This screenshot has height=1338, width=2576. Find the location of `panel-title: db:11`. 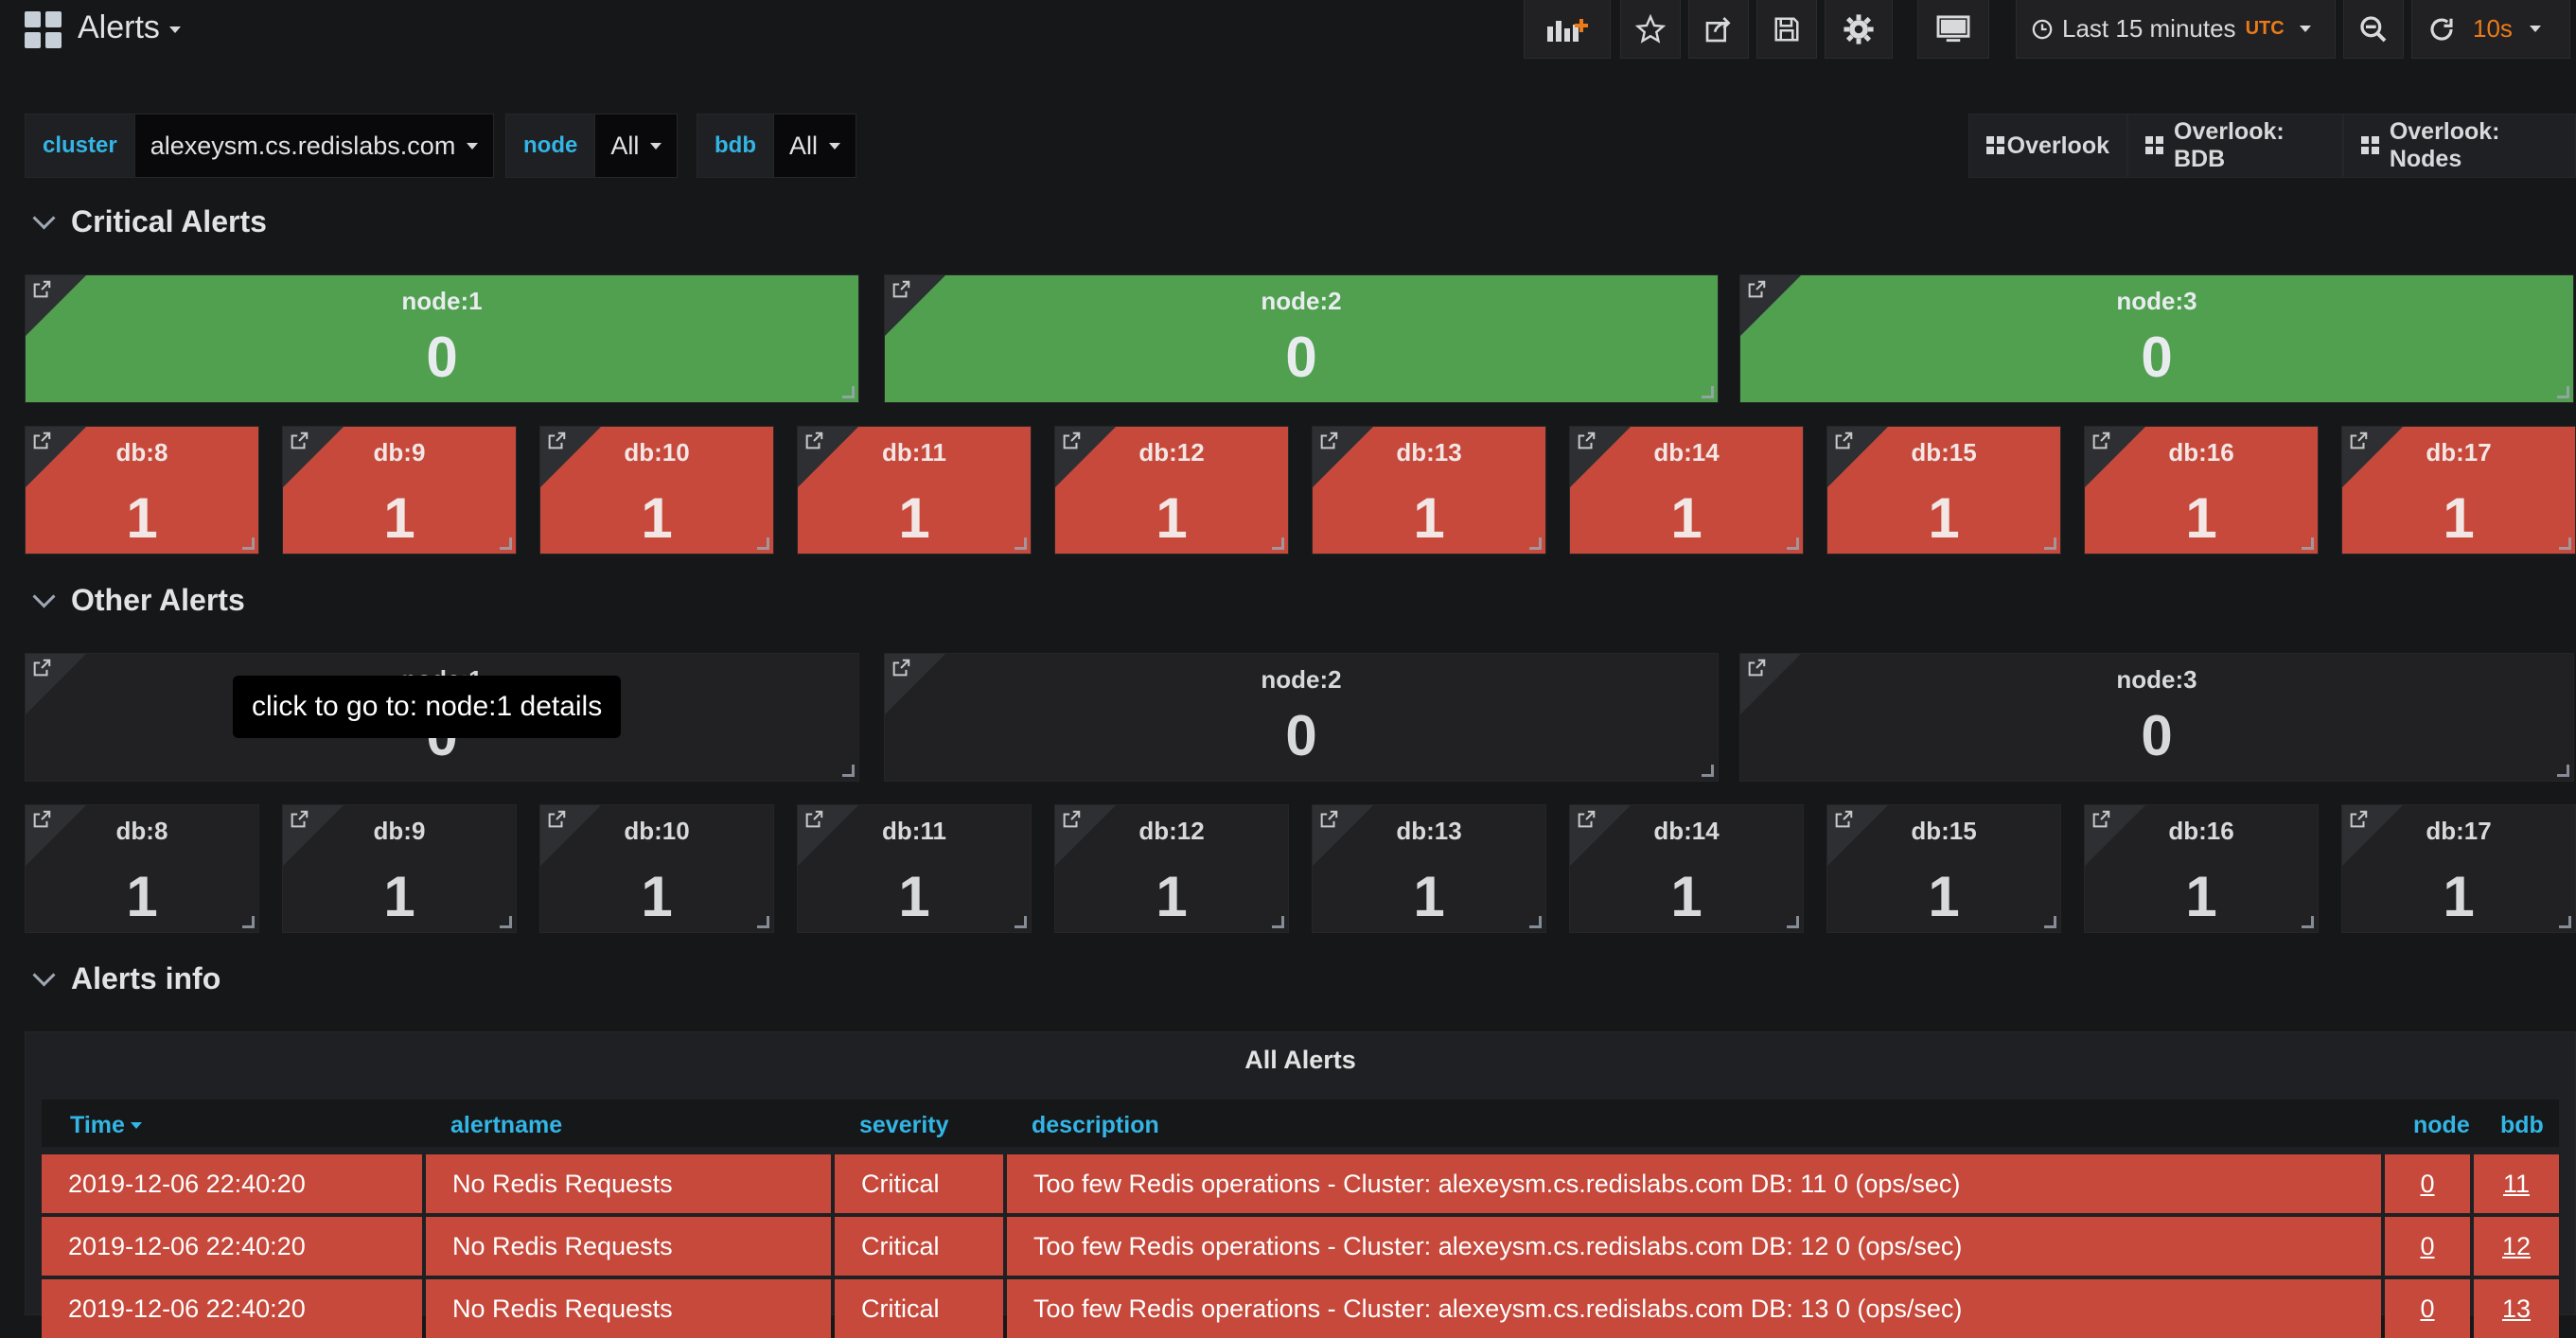

panel-title: db:11 is located at coordinates (914, 831).